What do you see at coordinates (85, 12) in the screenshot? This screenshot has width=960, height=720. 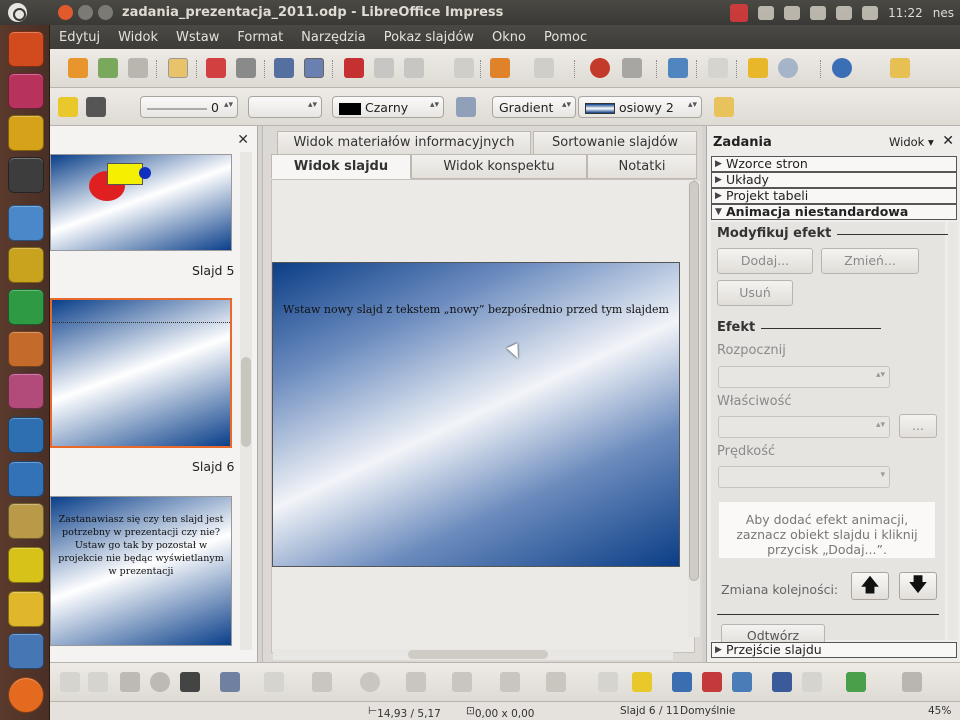 I see `minimize-window-icon` at bounding box center [85, 12].